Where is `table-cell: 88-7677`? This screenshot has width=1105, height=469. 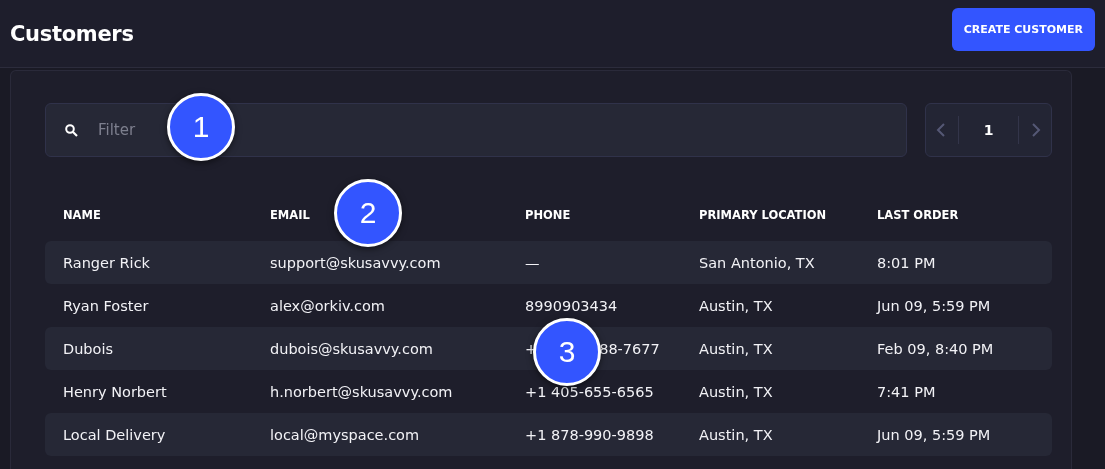 table-cell: 88-7677 is located at coordinates (629, 348).